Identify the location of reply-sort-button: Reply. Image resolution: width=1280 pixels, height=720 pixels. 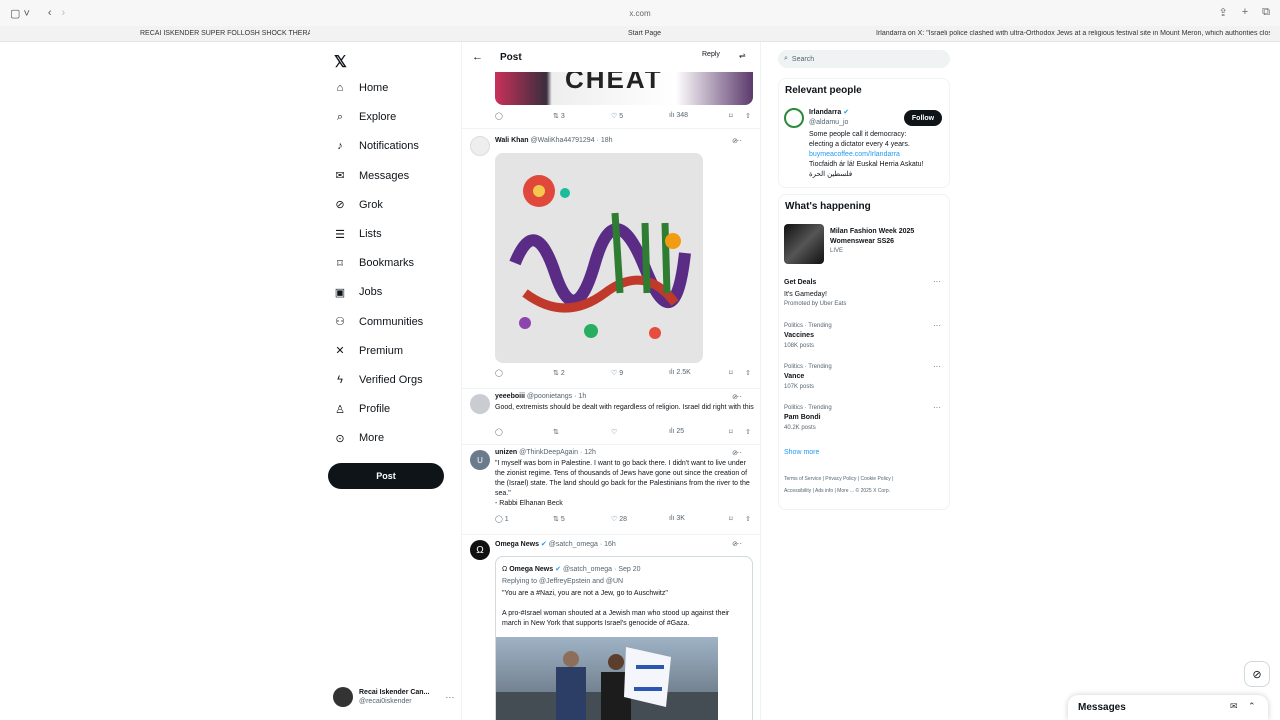
(711, 54).